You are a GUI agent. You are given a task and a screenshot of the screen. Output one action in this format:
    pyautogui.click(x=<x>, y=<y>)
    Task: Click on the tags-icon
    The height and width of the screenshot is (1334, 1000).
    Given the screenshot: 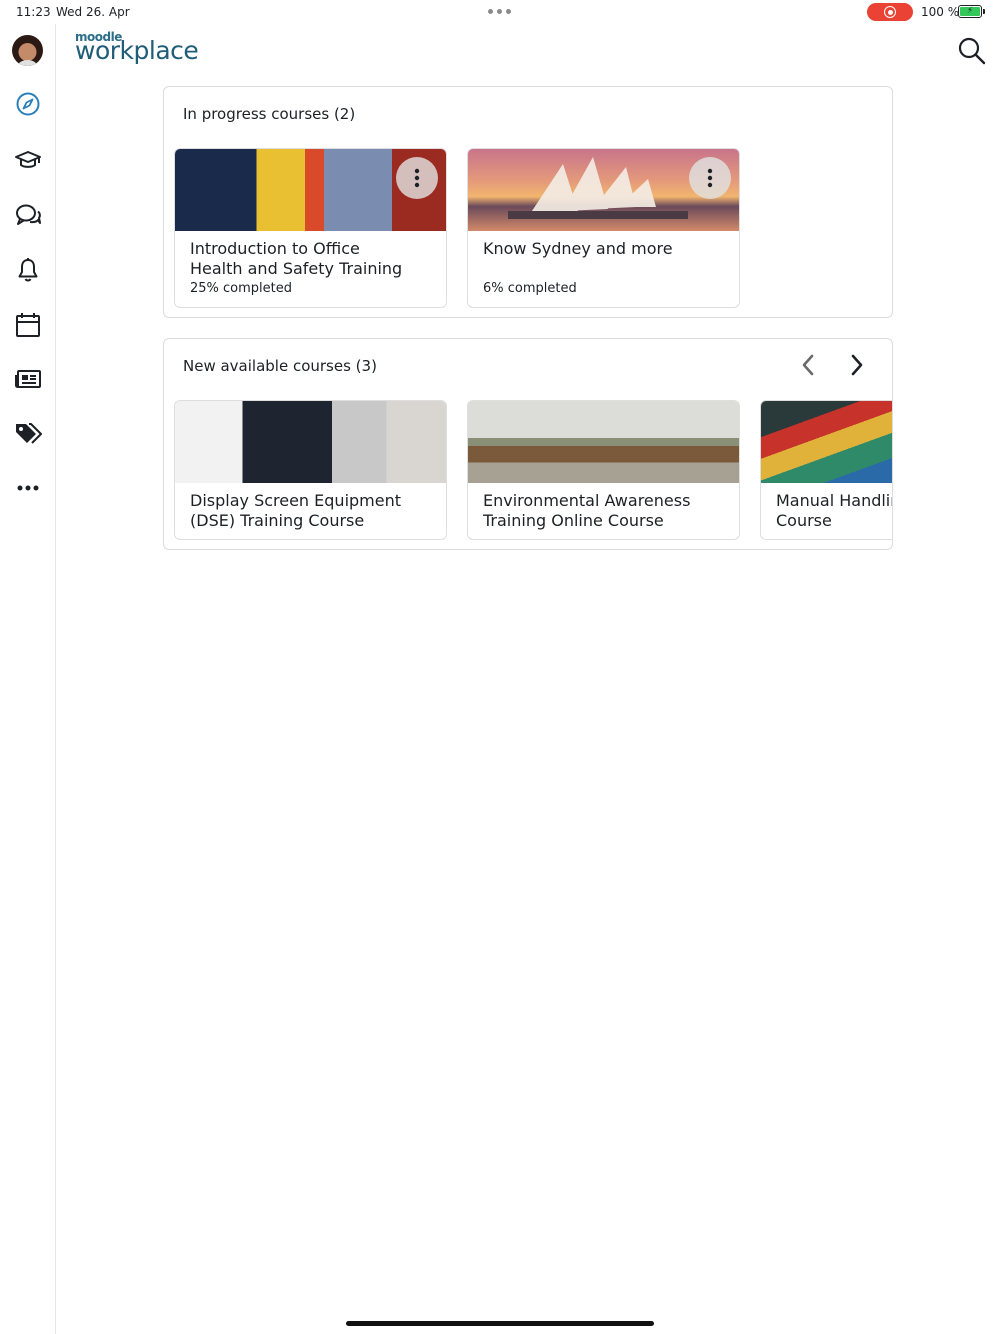 What is the action you would take?
    pyautogui.click(x=28, y=433)
    